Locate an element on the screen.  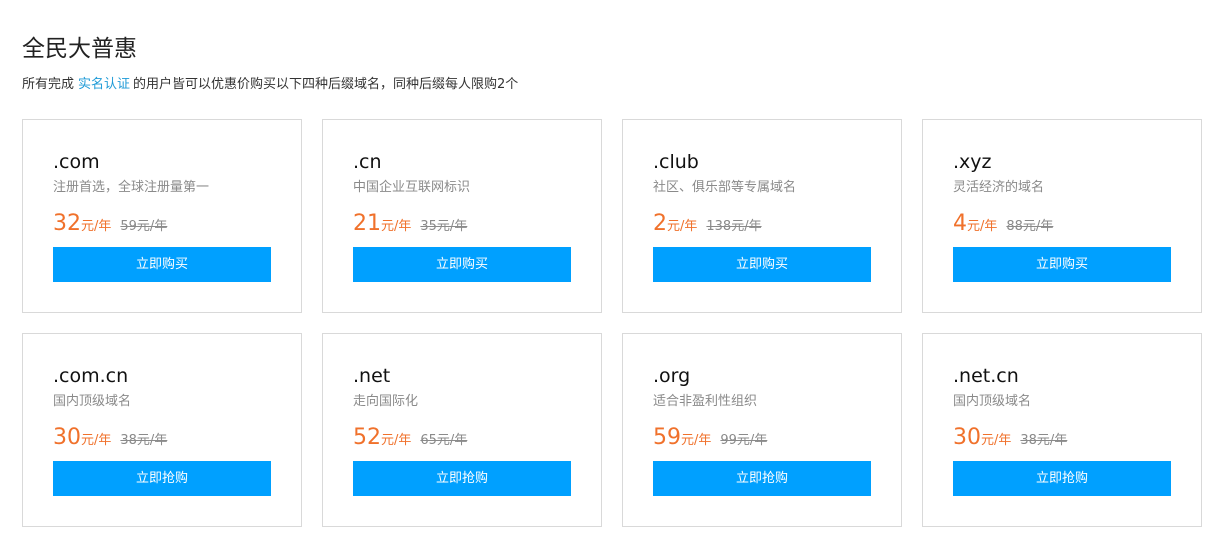
domain-description: 社区、俱乐部等专属域名 is located at coordinates (725, 187).